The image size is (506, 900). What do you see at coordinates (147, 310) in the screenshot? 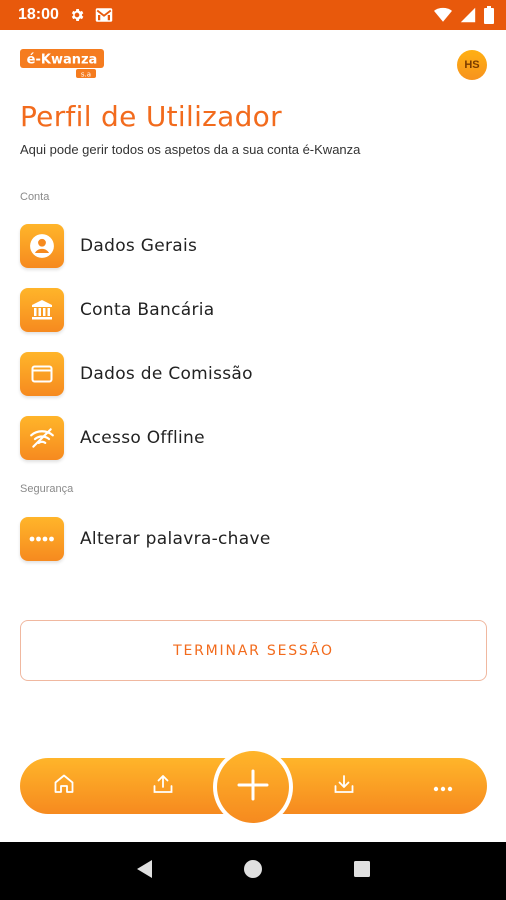
I see `menu-label: Conta Bancária` at bounding box center [147, 310].